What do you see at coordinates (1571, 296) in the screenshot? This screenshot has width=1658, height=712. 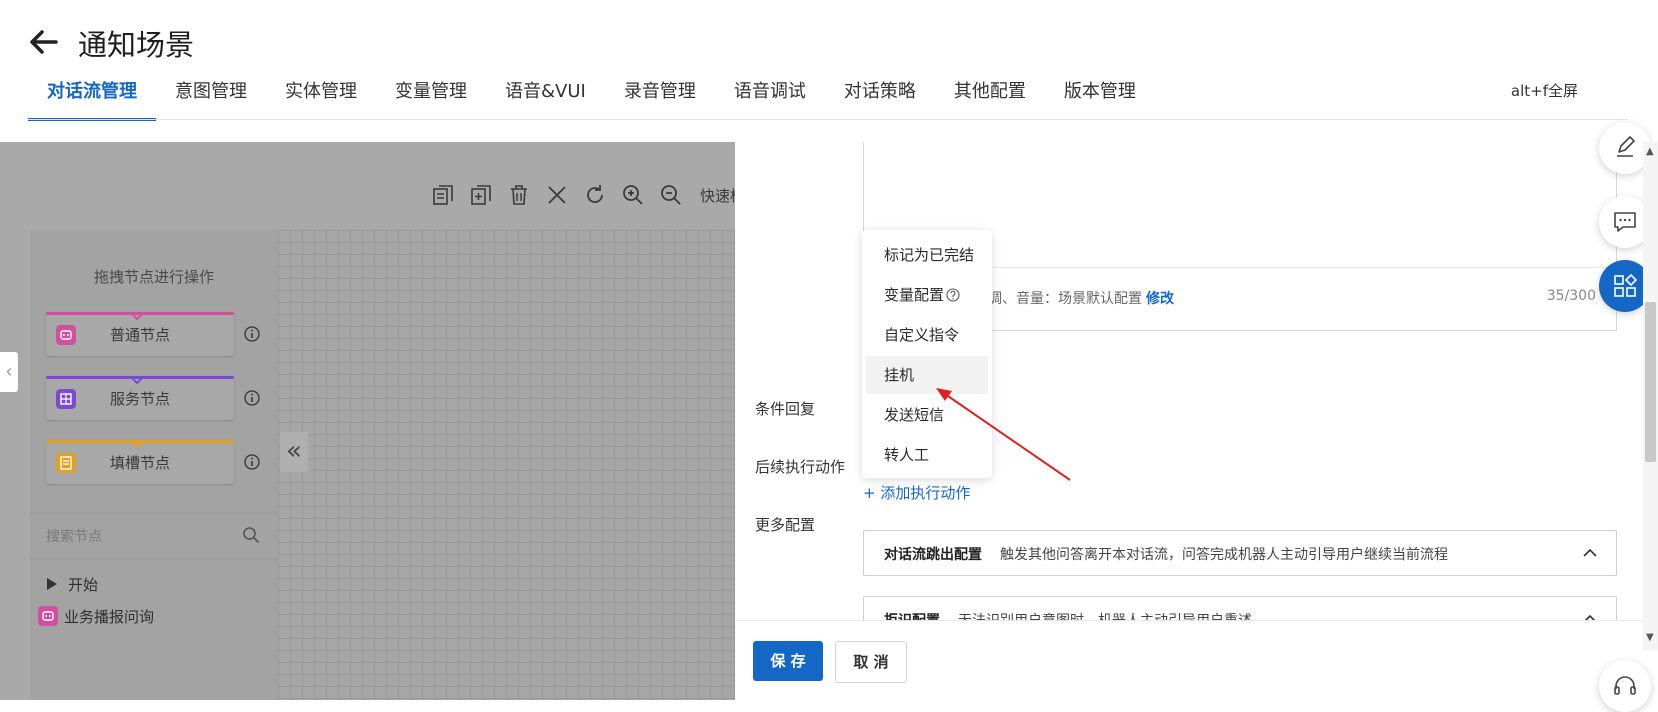 I see `char-count: 35/300` at bounding box center [1571, 296].